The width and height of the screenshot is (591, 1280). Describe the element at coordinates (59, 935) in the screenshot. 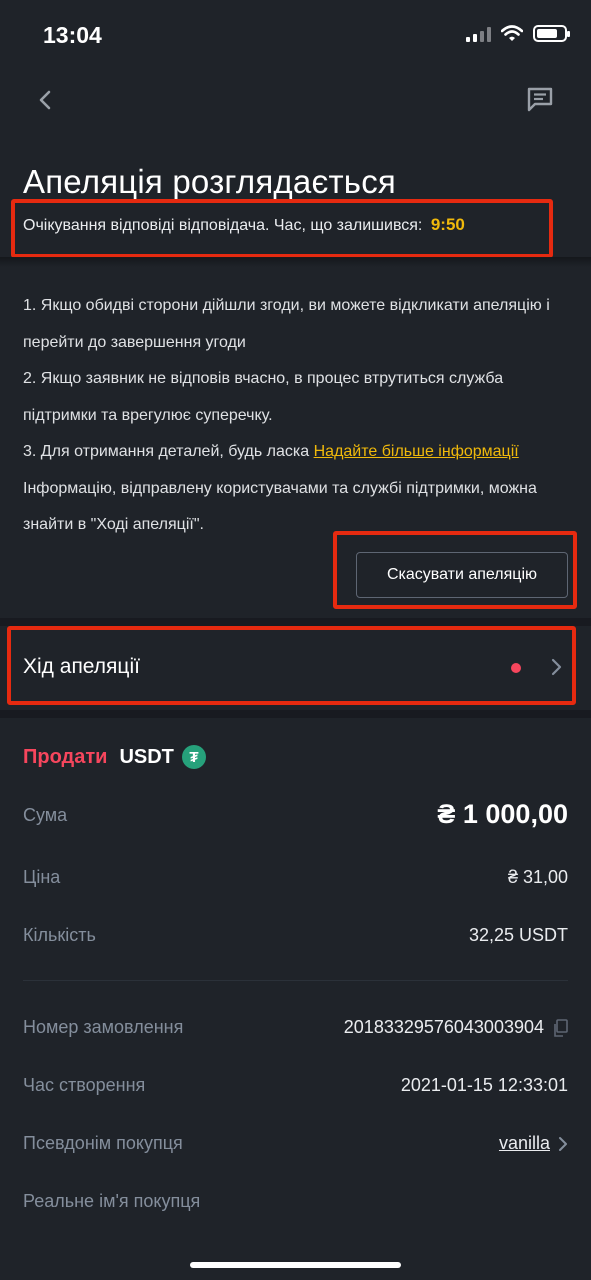

I see `quantity-label: Кількість` at that location.